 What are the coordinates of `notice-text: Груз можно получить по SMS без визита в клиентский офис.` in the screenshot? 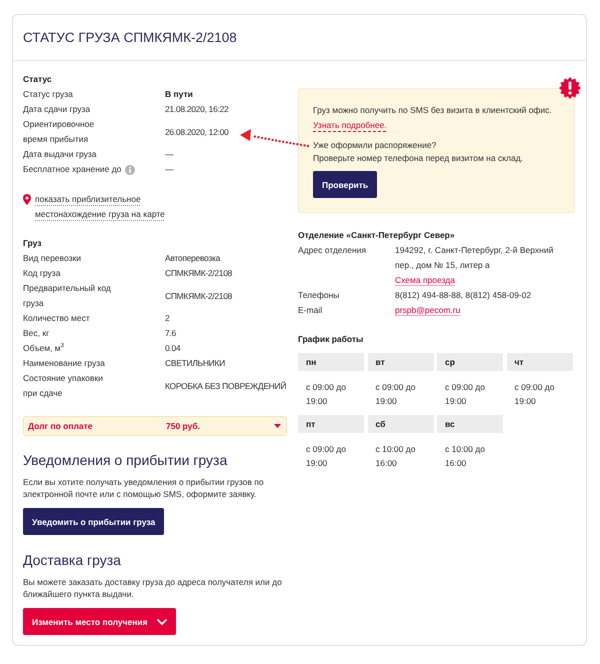 It's located at (433, 110).